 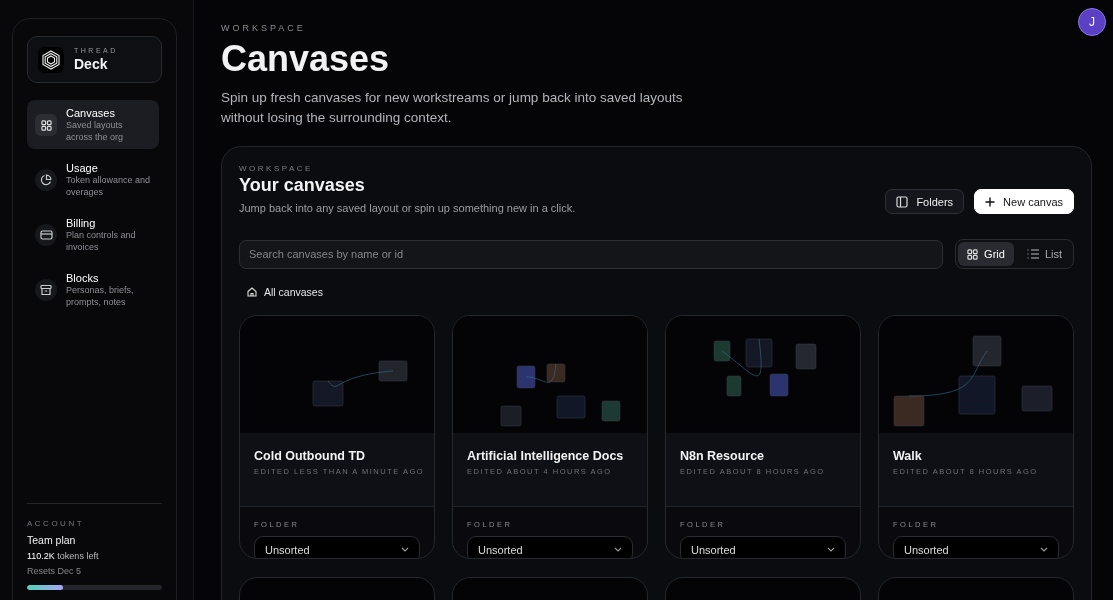 I want to click on nav-title: Blocks, so click(x=83, y=278).